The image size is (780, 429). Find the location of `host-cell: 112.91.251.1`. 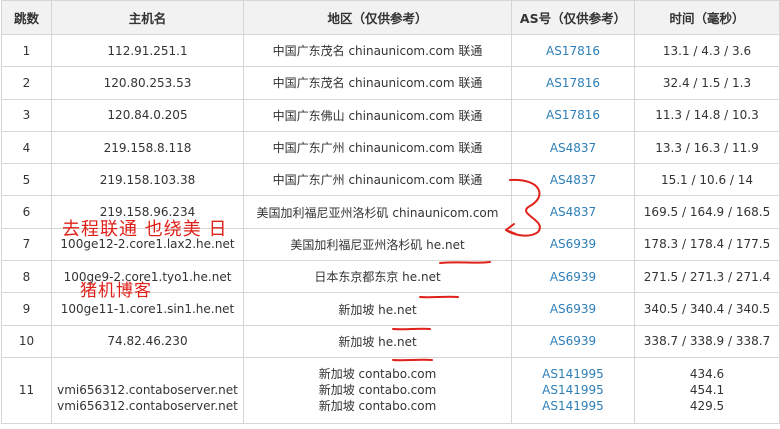

host-cell: 112.91.251.1 is located at coordinates (147, 50).